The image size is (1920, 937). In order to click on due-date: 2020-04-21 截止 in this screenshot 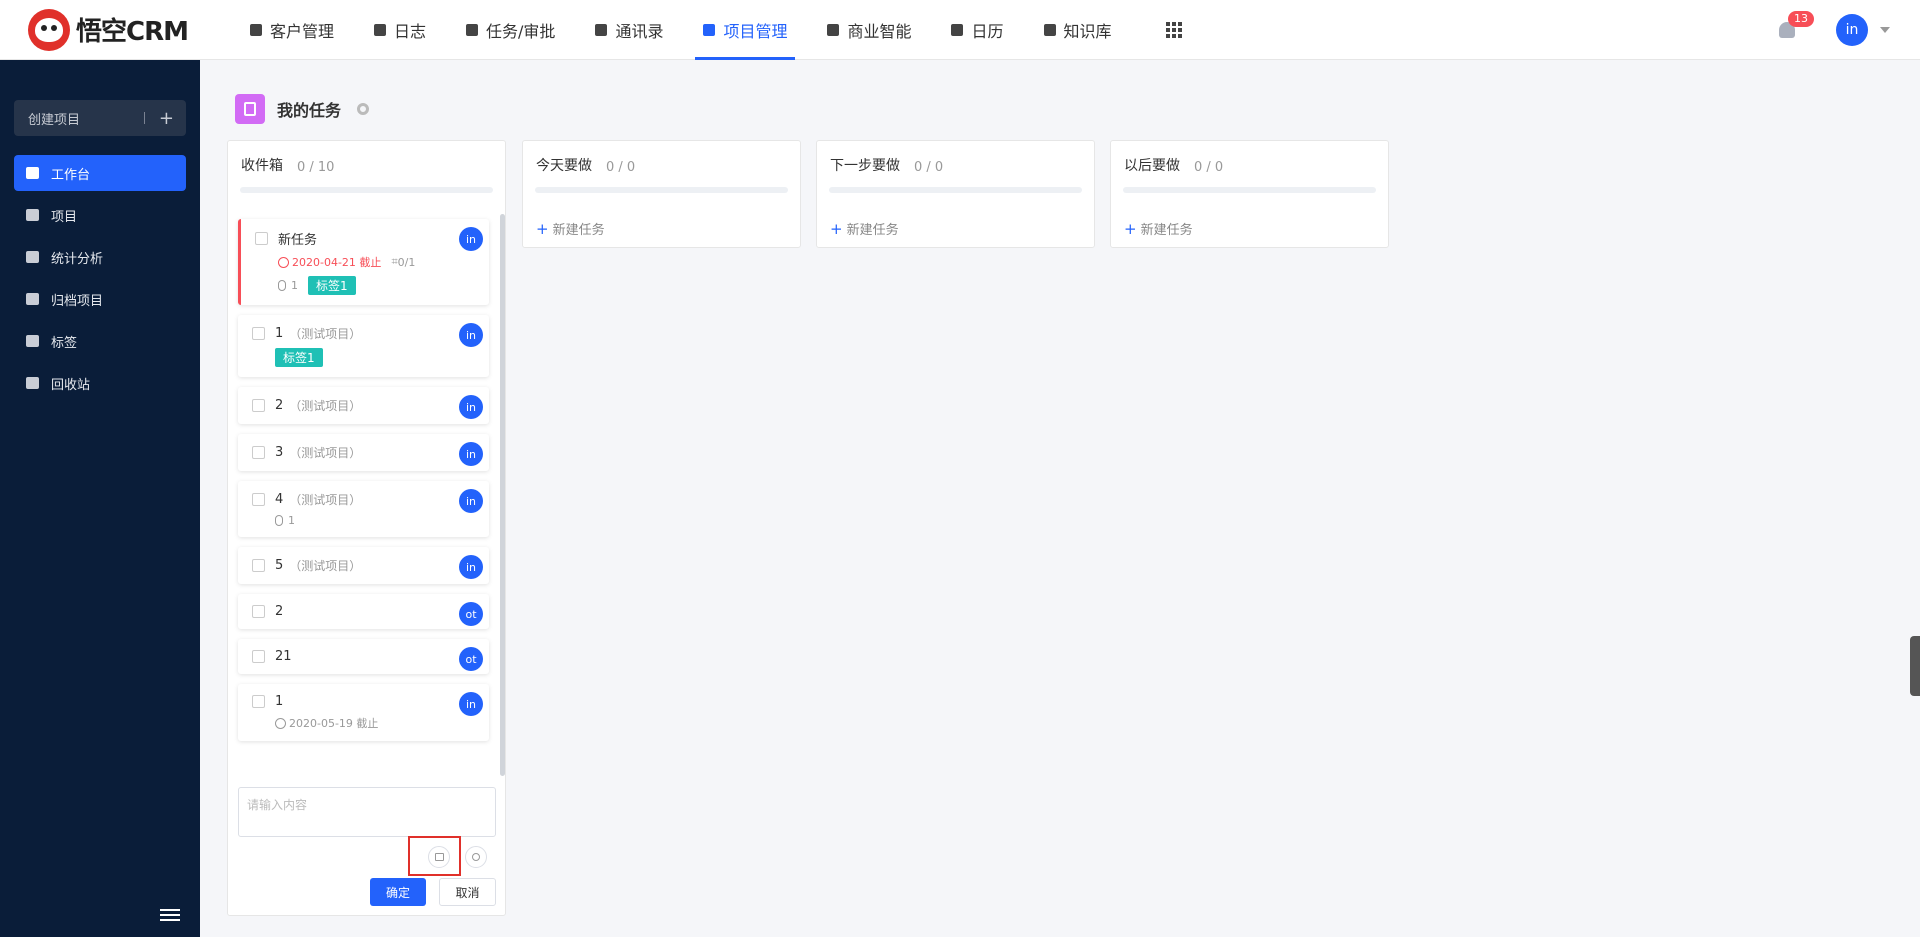, I will do `click(337, 262)`.